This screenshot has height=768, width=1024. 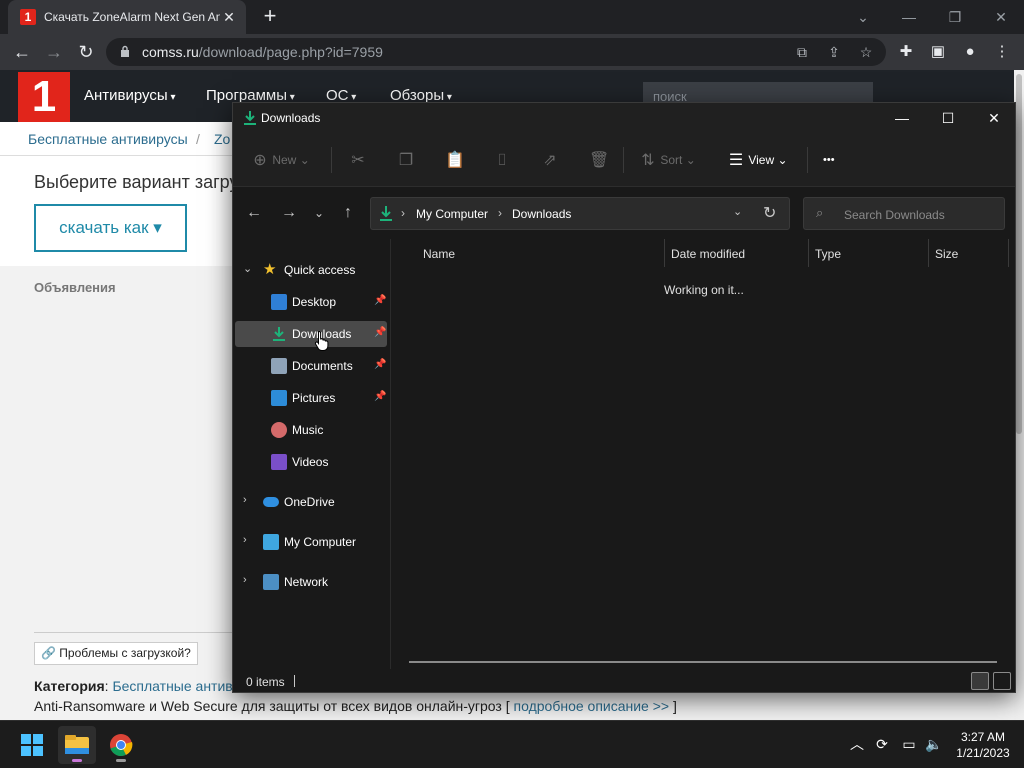 What do you see at coordinates (703, 662) in the screenshot?
I see `horizontal-scrollbar` at bounding box center [703, 662].